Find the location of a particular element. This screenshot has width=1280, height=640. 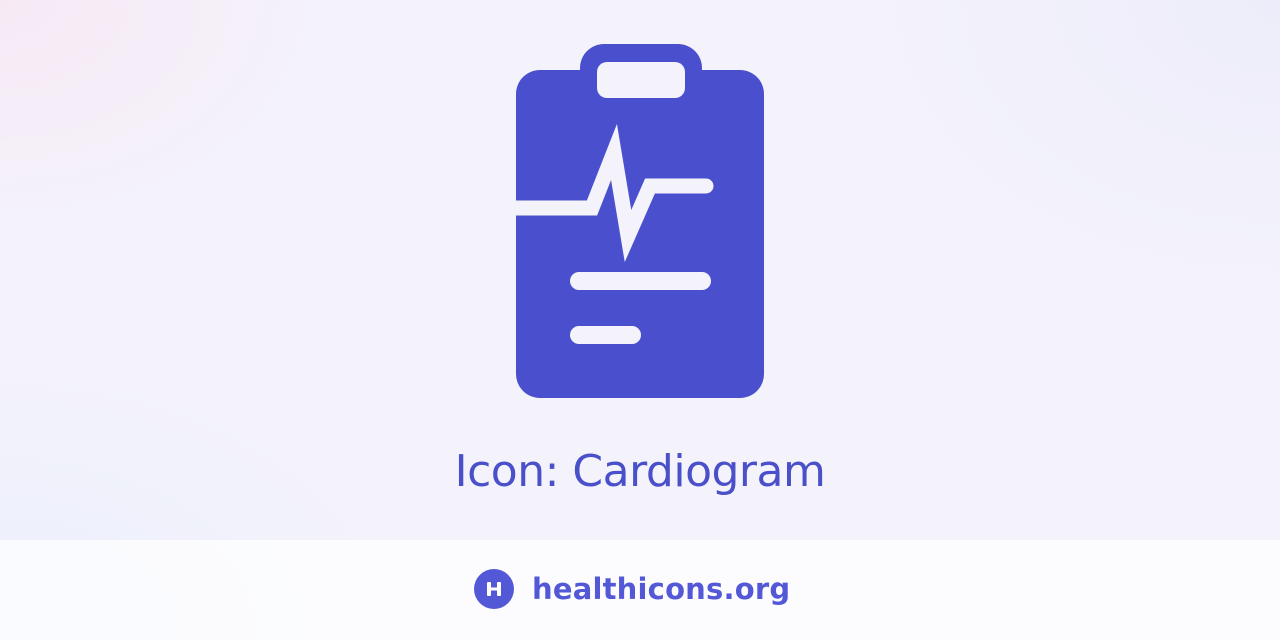

page-title: Icon: Cardiogram is located at coordinates (640, 471).